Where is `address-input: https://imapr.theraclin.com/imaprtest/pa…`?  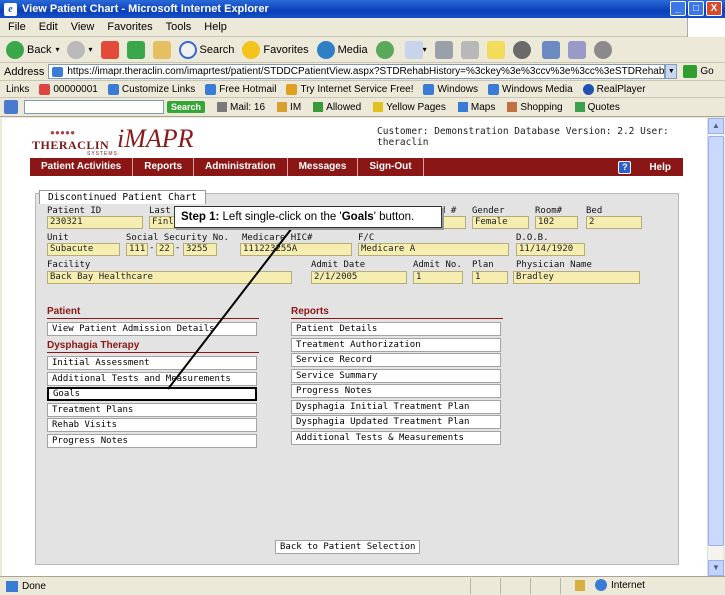 address-input: https://imapr.theraclin.com/imaprtest/pa… is located at coordinates (357, 71).